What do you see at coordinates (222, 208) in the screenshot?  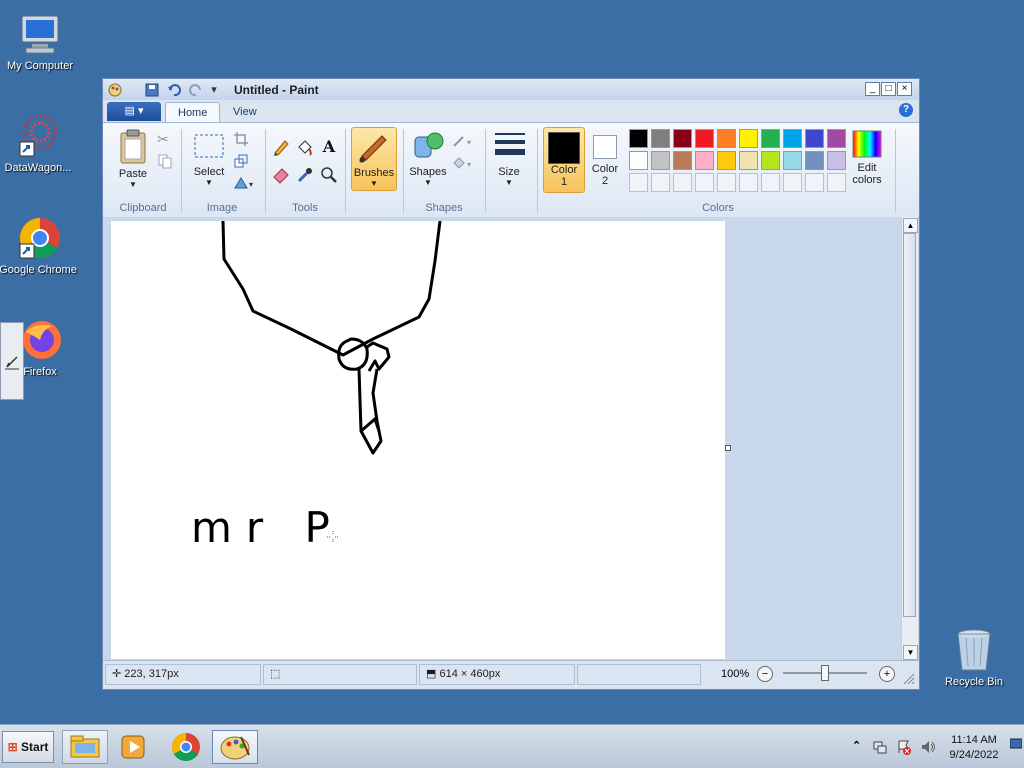 I see `group-label-image-text: Image` at bounding box center [222, 208].